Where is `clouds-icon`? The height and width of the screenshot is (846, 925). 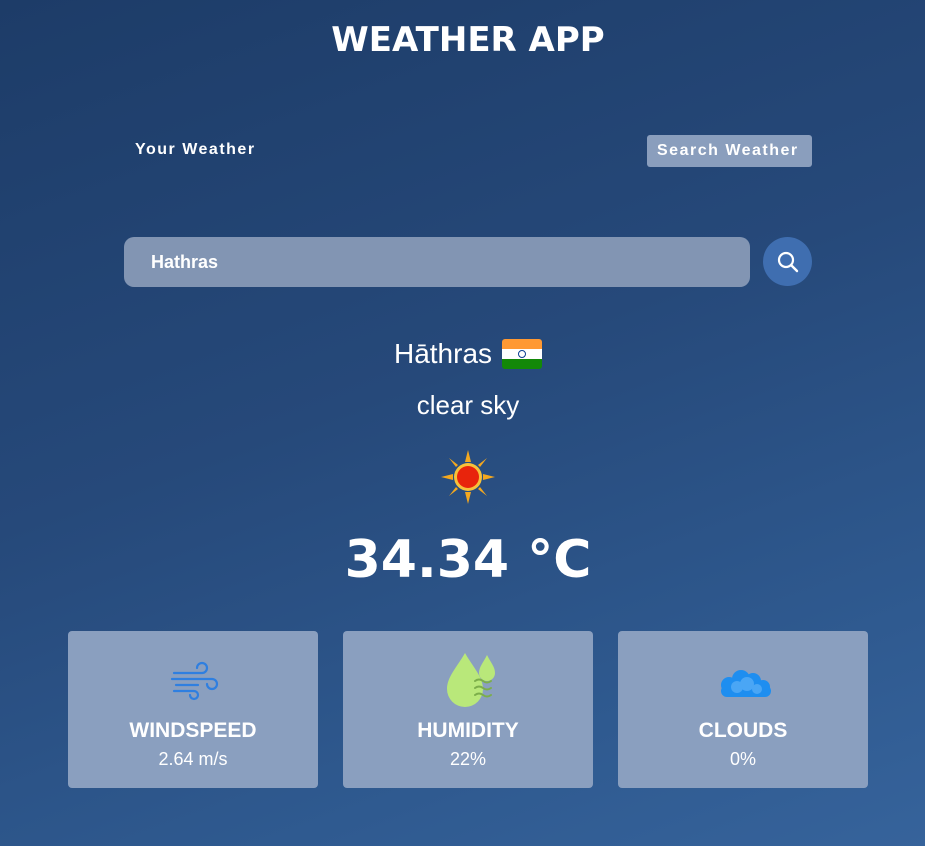 clouds-icon is located at coordinates (746, 683).